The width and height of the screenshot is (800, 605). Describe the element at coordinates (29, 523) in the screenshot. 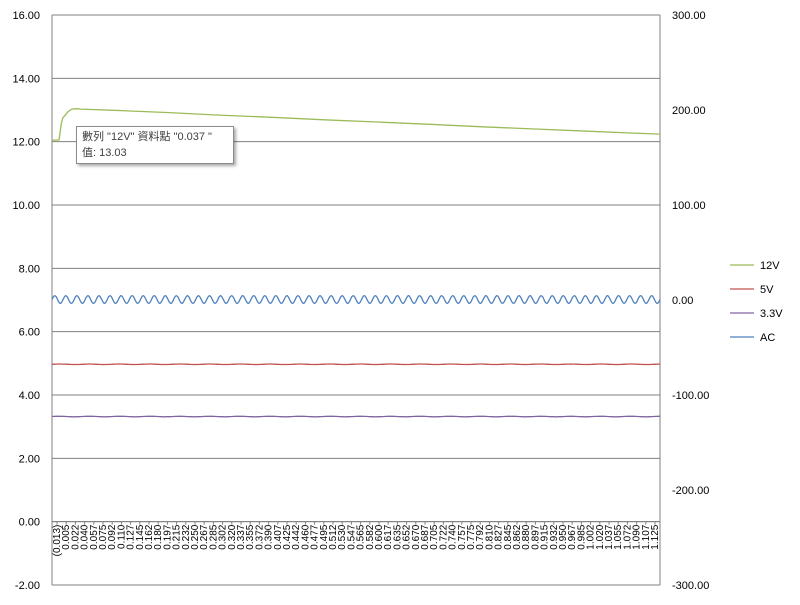

I see `y-left-tick-label: 0.00` at that location.